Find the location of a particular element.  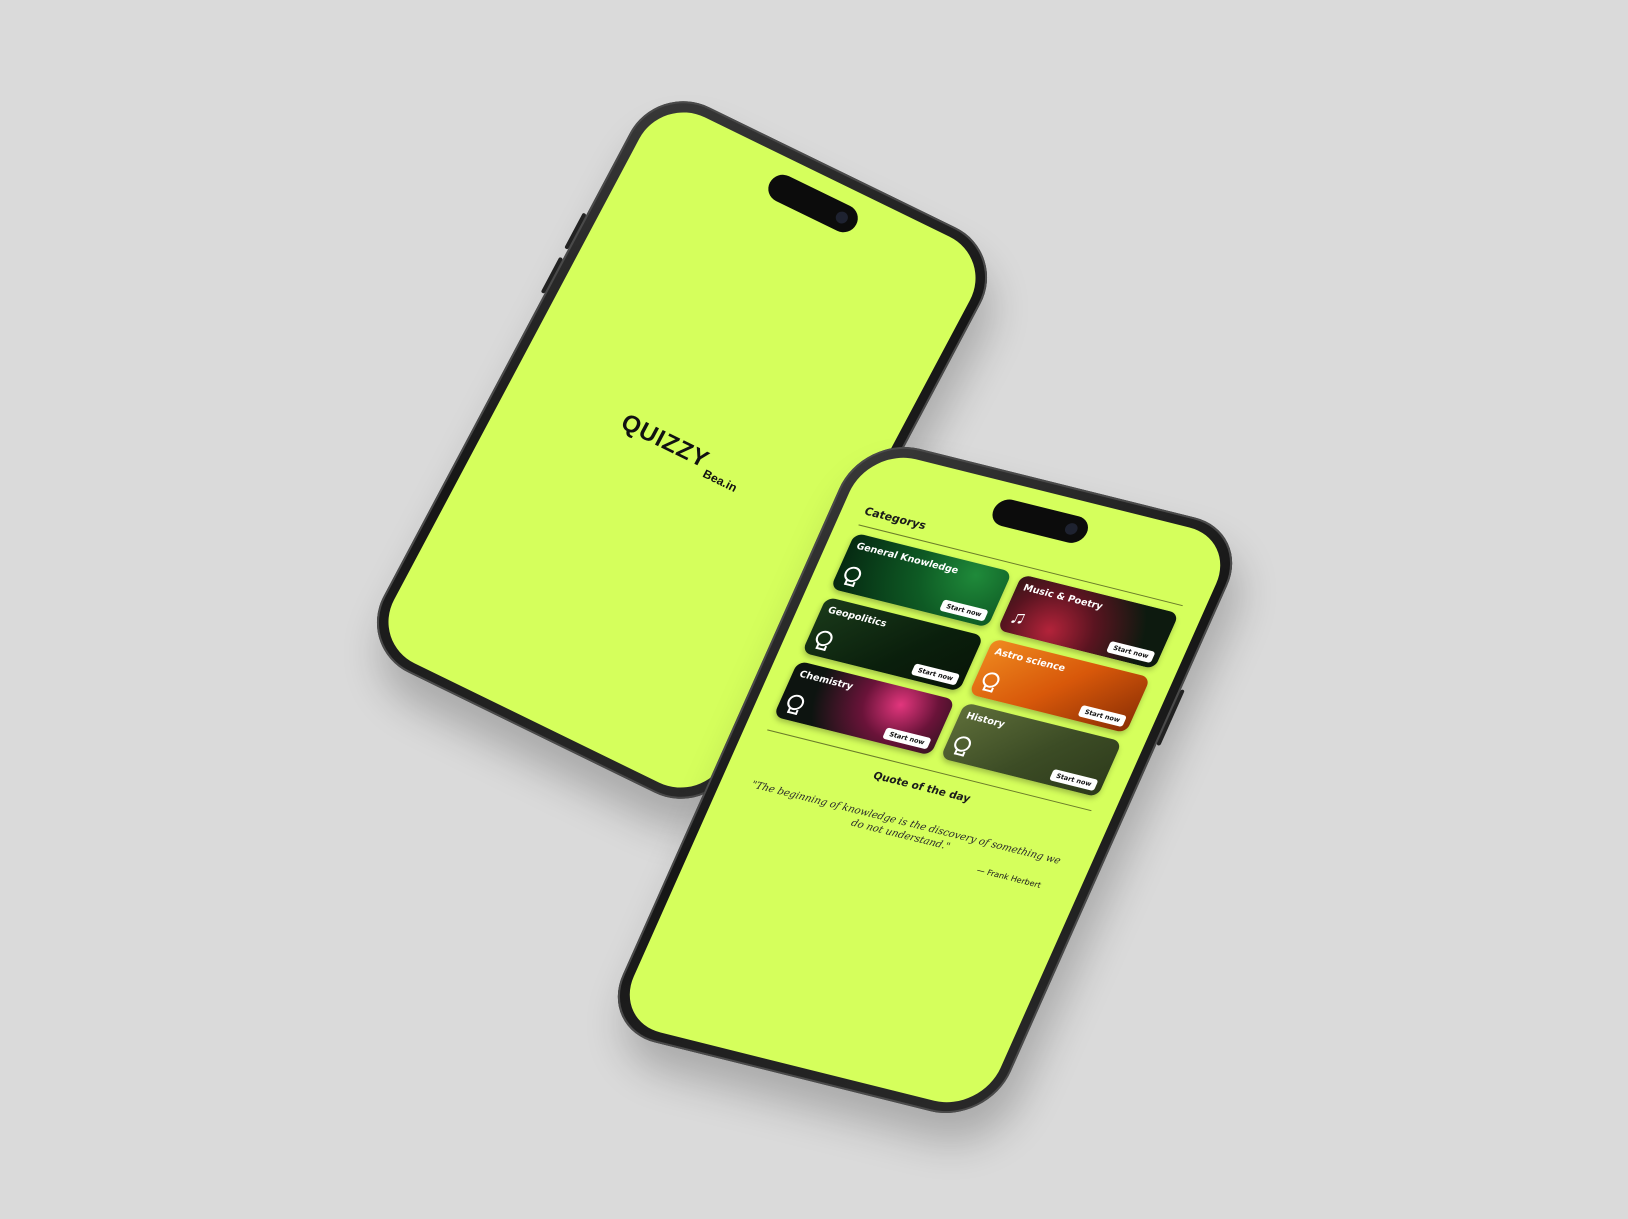

logo-subtext: Bea.in is located at coordinates (720, 480).